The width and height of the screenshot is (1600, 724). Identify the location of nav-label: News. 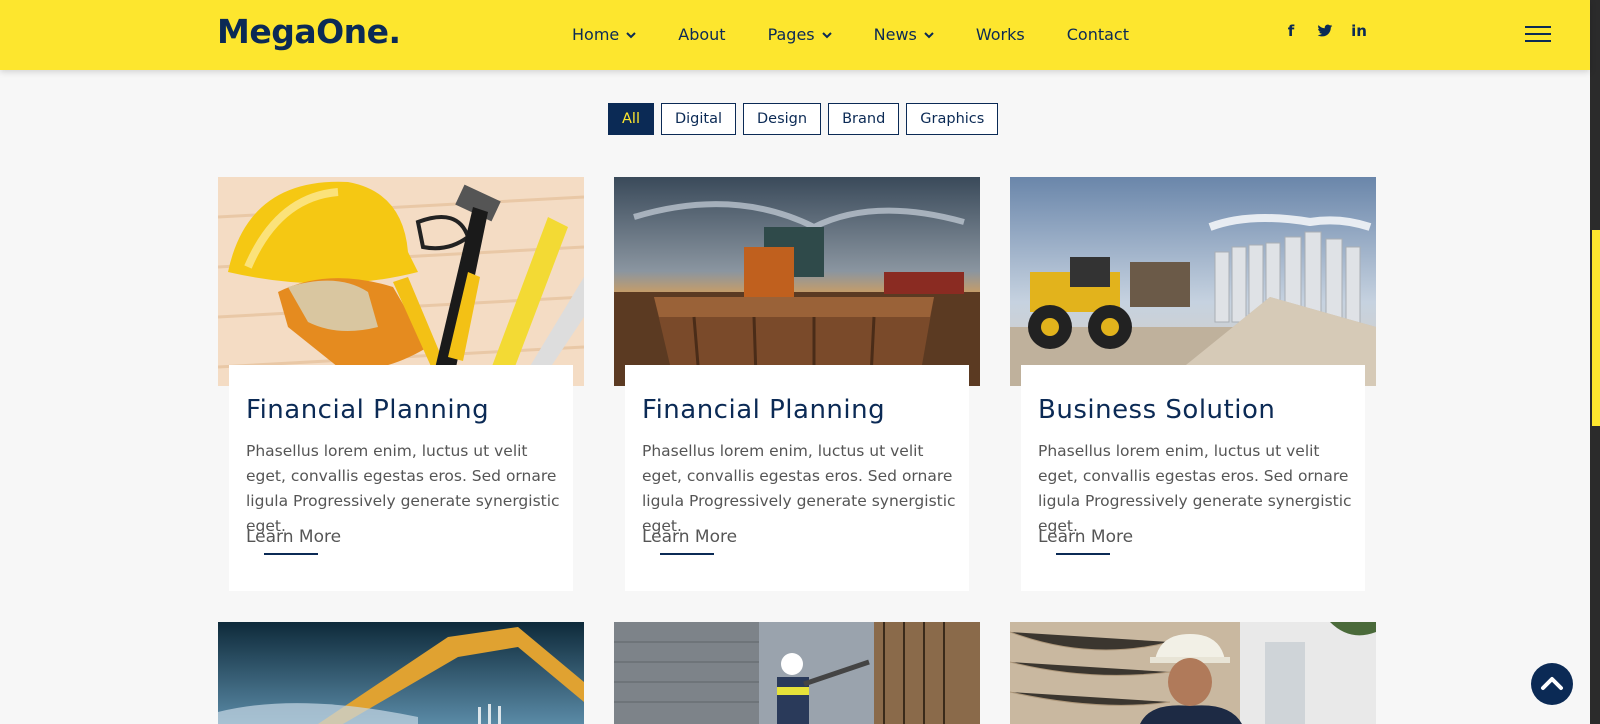
(895, 34).